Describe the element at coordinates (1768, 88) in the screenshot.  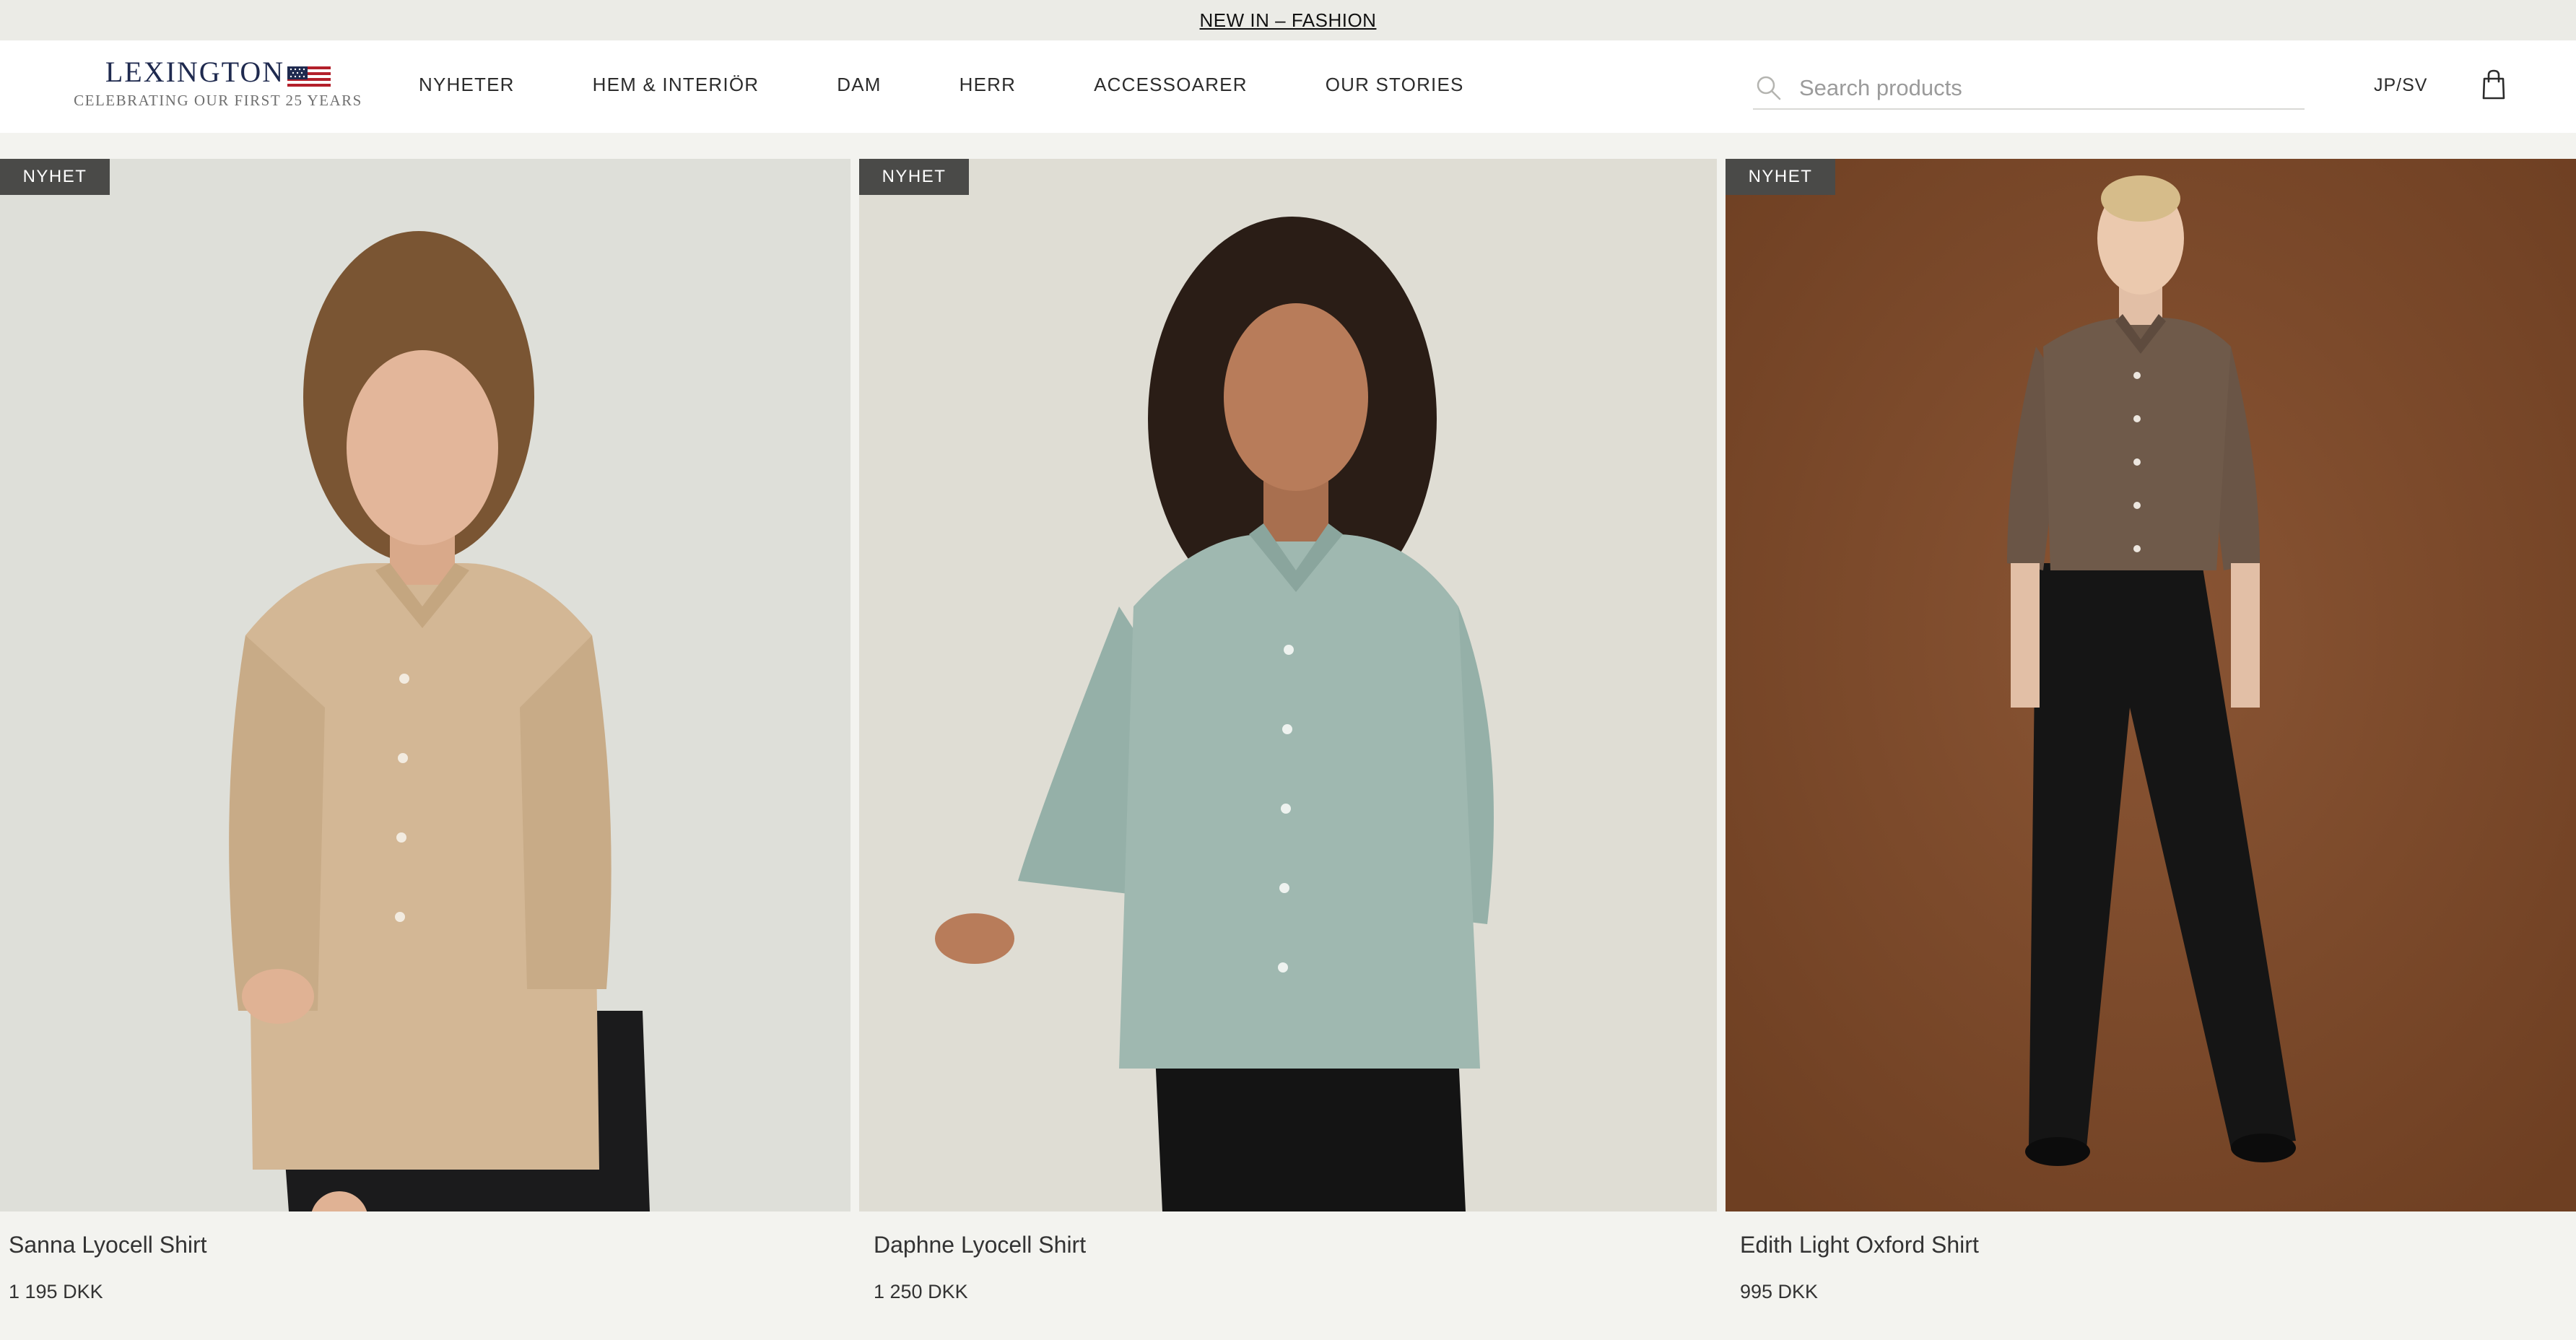
I see `search-icon` at that location.